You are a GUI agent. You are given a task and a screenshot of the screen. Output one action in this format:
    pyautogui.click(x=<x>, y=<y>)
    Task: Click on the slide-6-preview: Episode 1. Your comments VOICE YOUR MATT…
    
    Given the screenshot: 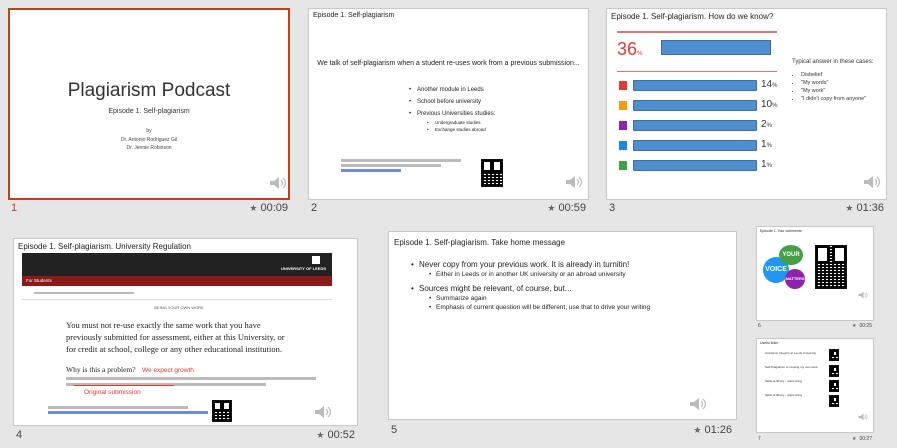 What is the action you would take?
    pyautogui.click(x=815, y=273)
    